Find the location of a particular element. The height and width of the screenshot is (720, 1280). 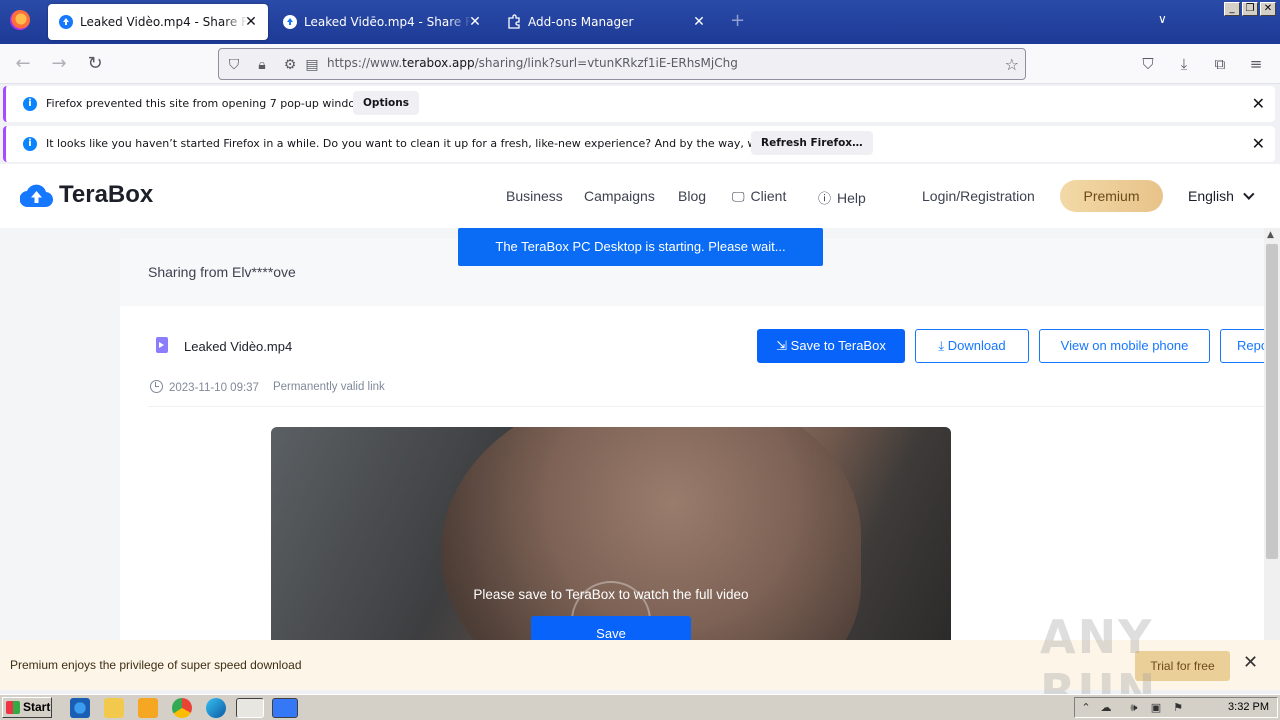

clock-icon is located at coordinates (156, 386).